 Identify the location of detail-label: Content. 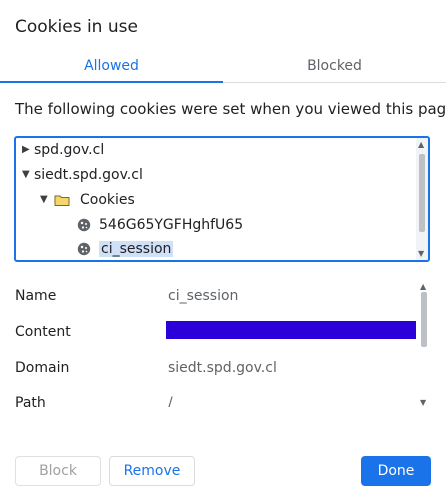
(43, 332).